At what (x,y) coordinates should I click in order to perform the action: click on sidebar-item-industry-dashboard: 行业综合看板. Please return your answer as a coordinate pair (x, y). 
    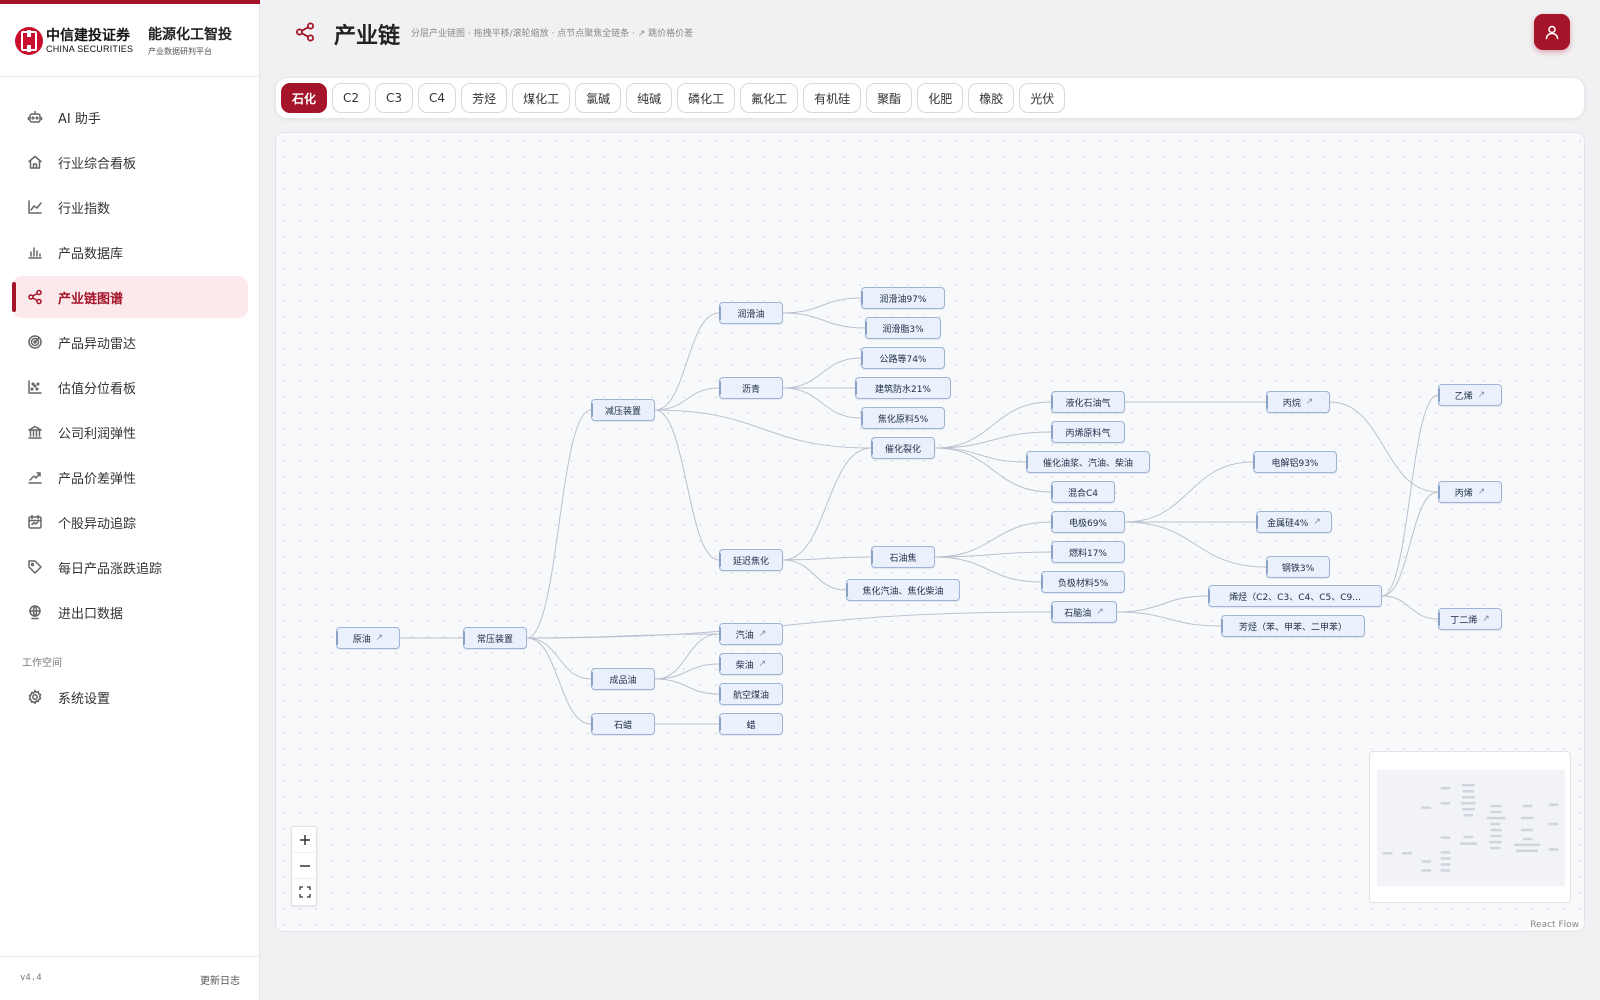
    Looking at the image, I should click on (130, 162).